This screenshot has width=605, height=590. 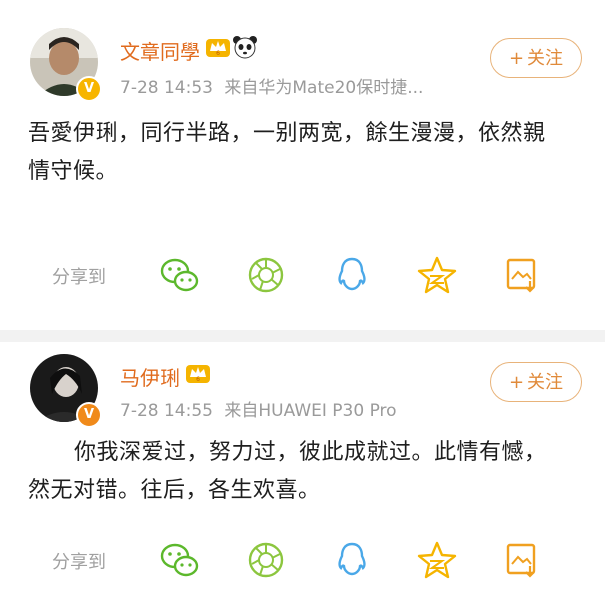 What do you see at coordinates (150, 376) in the screenshot?
I see `username: 马伊琍` at bounding box center [150, 376].